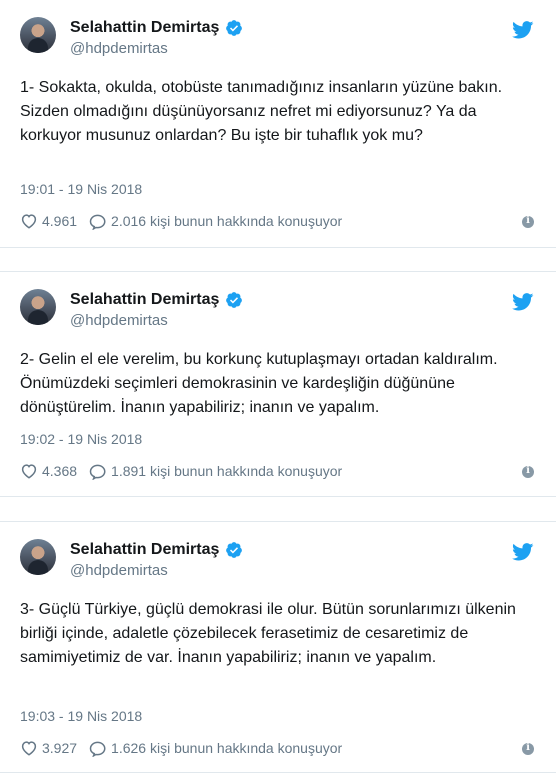 This screenshot has height=780, width=556. What do you see at coordinates (60, 748) in the screenshot?
I see `like-count: 3.927` at bounding box center [60, 748].